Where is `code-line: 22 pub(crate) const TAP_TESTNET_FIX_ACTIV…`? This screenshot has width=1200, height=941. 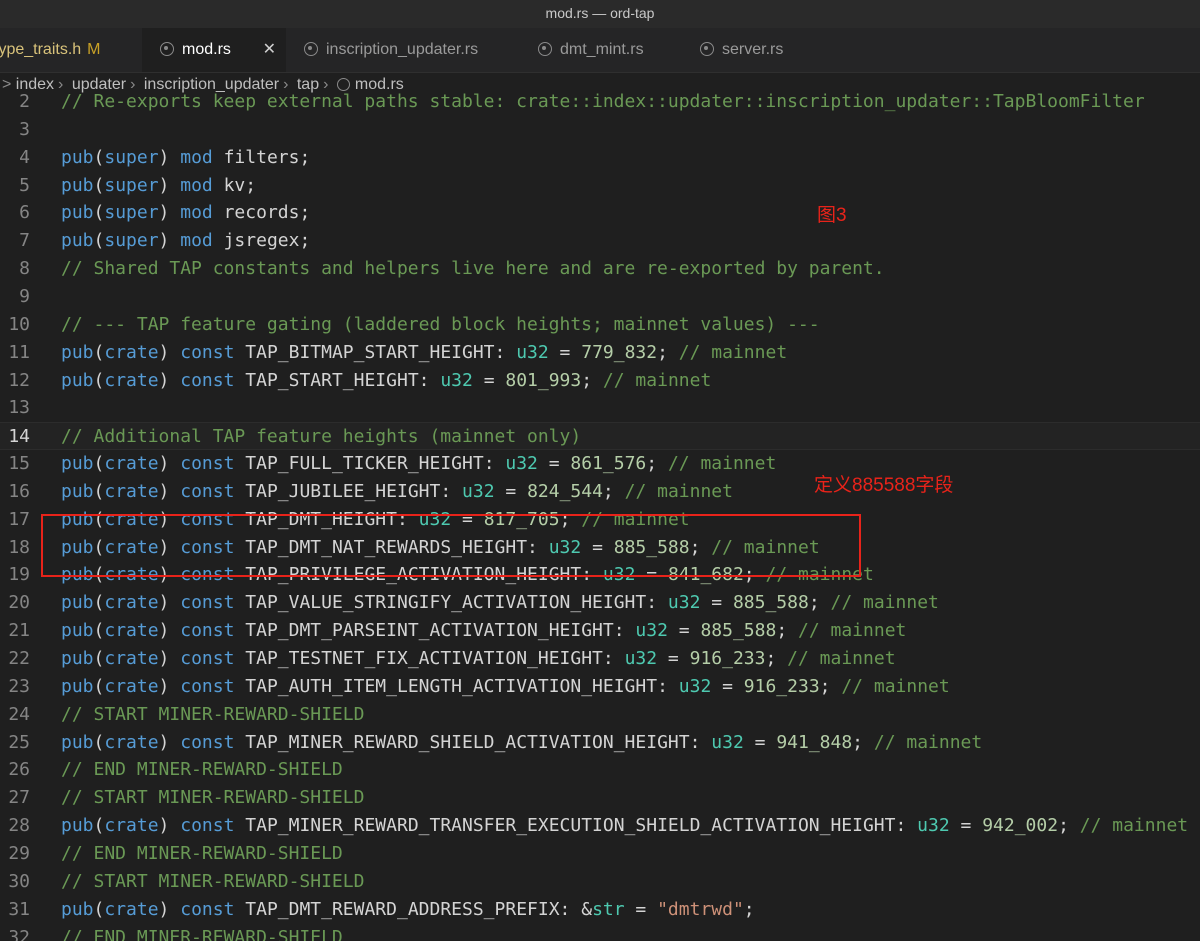
code-line: 22 pub(crate) const TAP_TESTNET_FIX_ACTIV… is located at coordinates (600, 659).